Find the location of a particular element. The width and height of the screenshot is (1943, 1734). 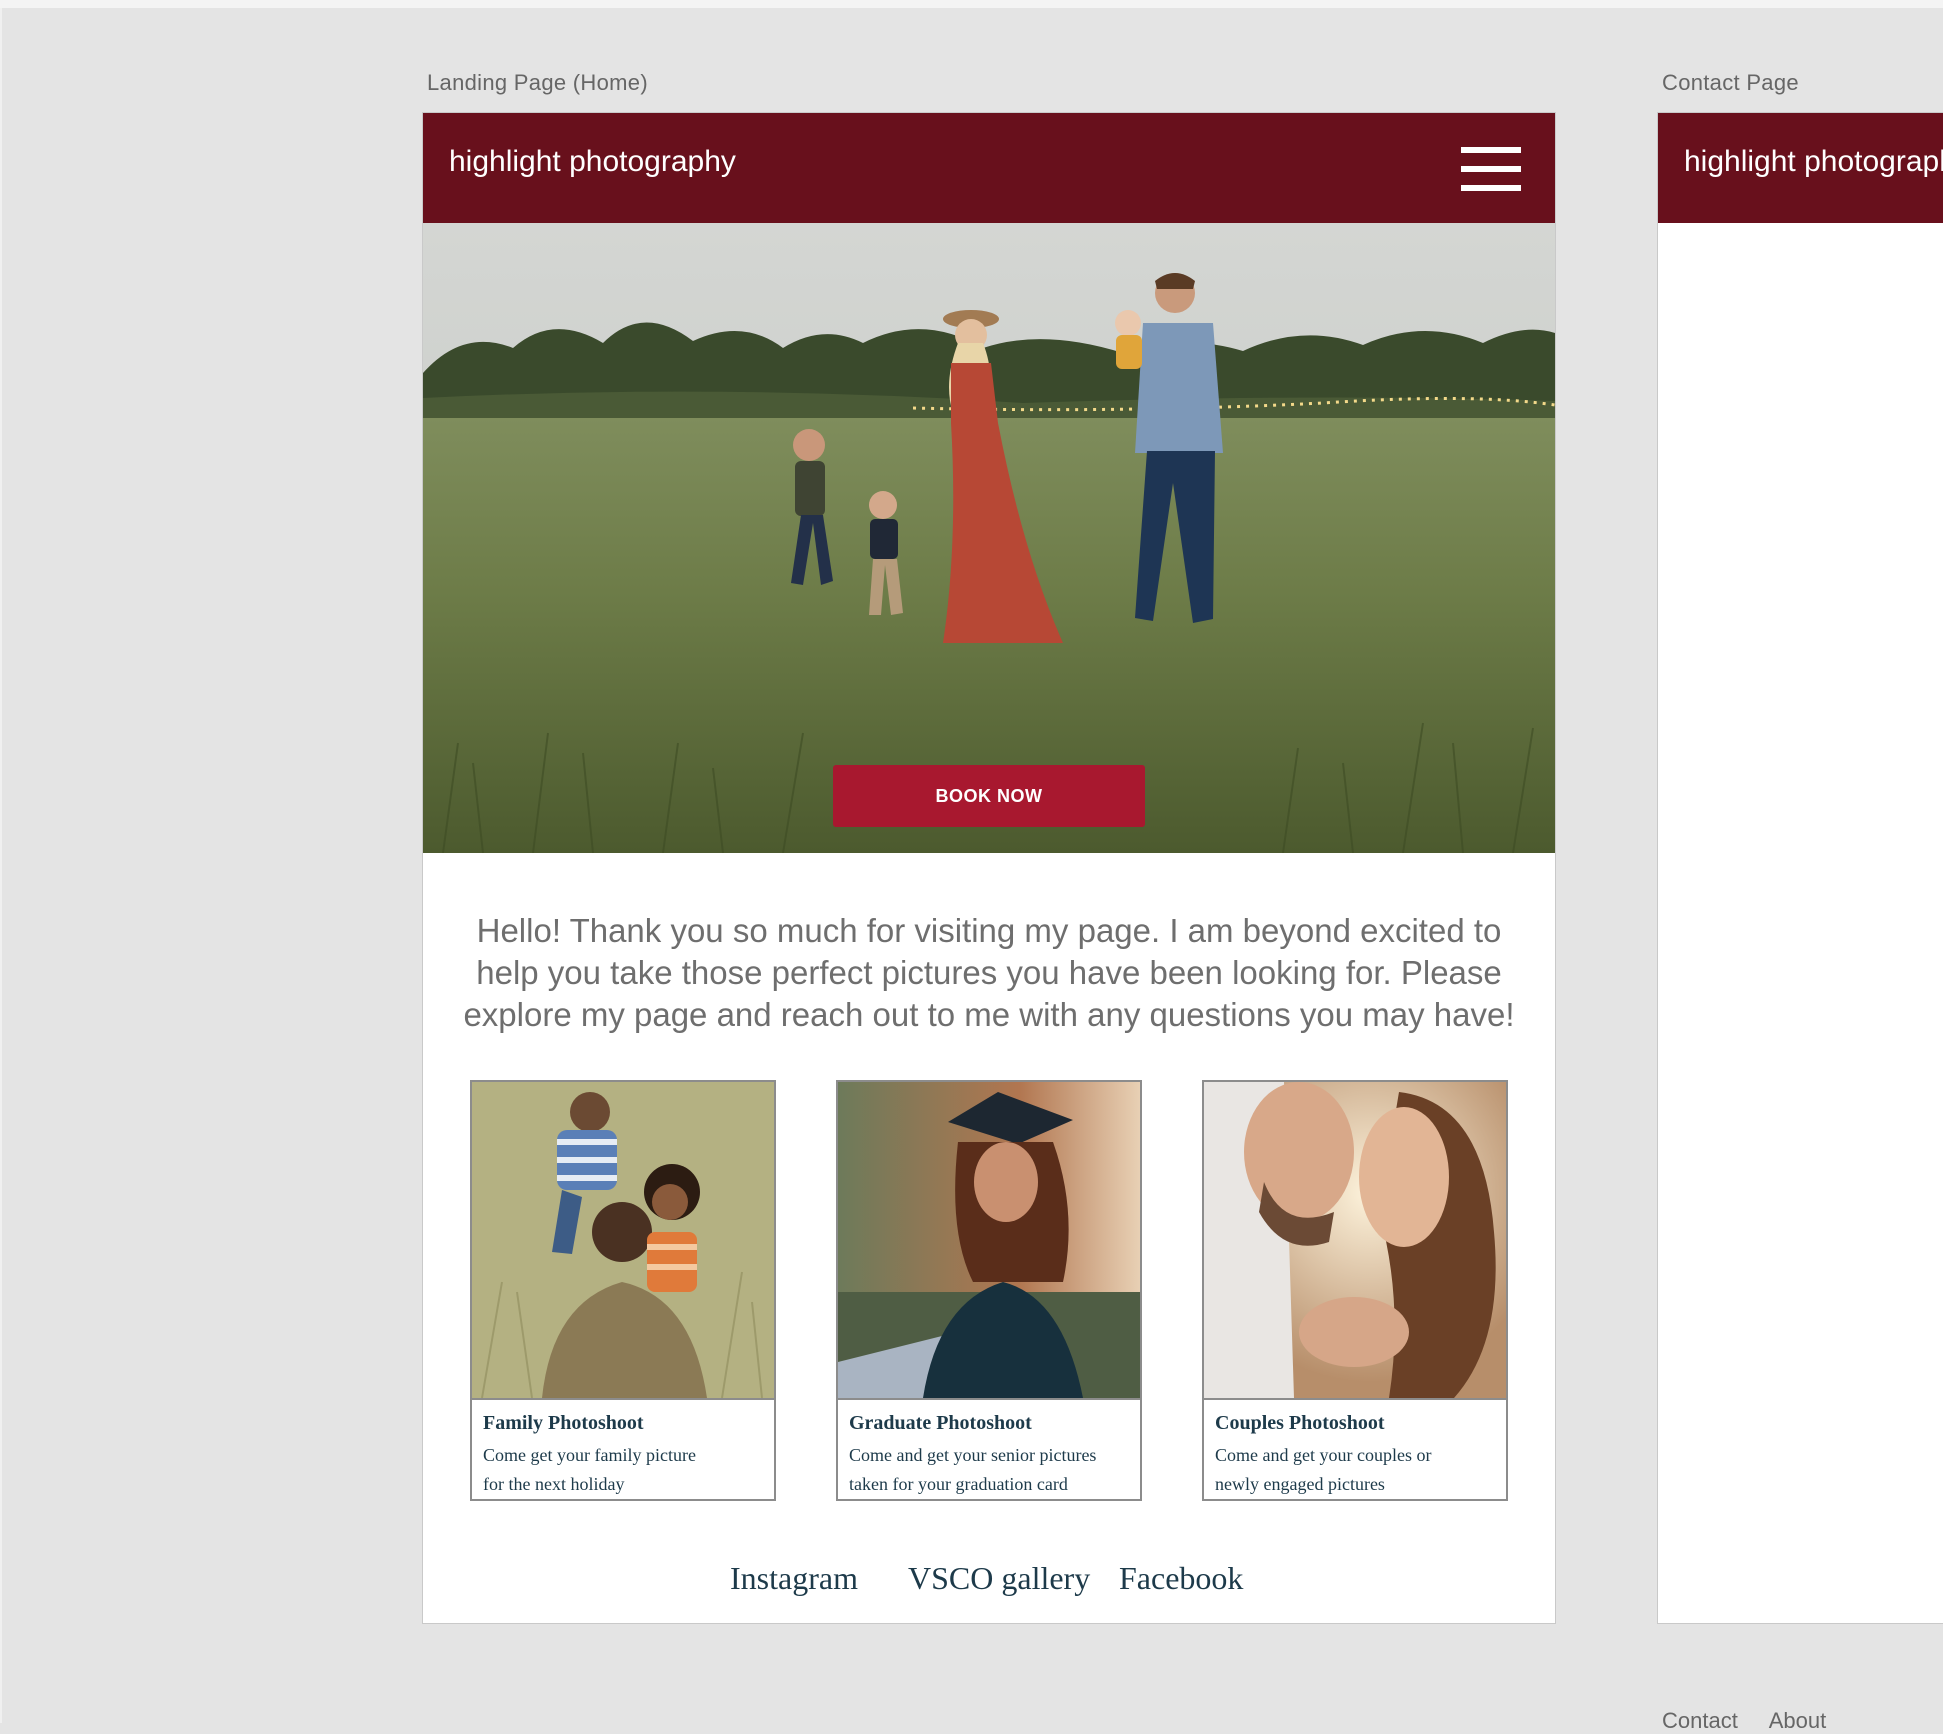

card-desc-line2: newly engaged pictures is located at coordinates (1300, 1484).